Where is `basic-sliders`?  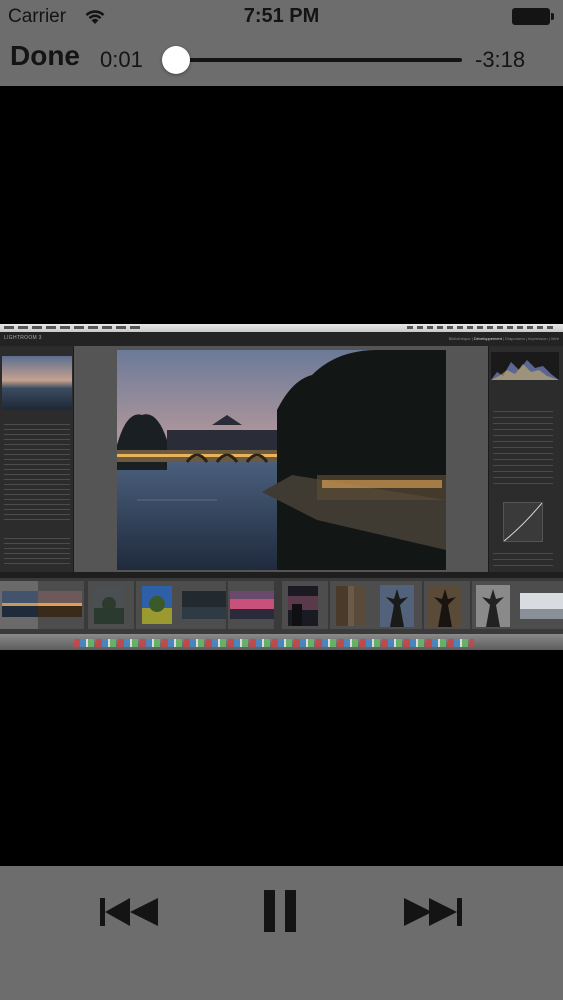 basic-sliders is located at coordinates (523, 446).